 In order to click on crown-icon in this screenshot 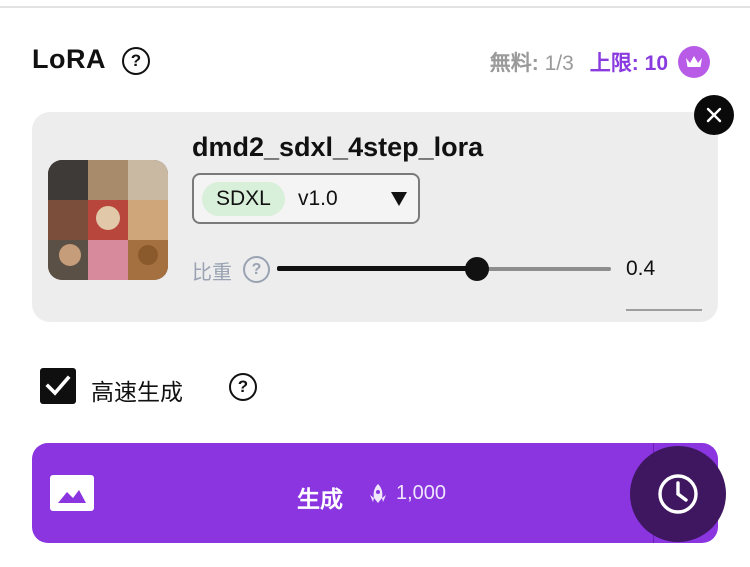, I will do `click(694, 62)`.